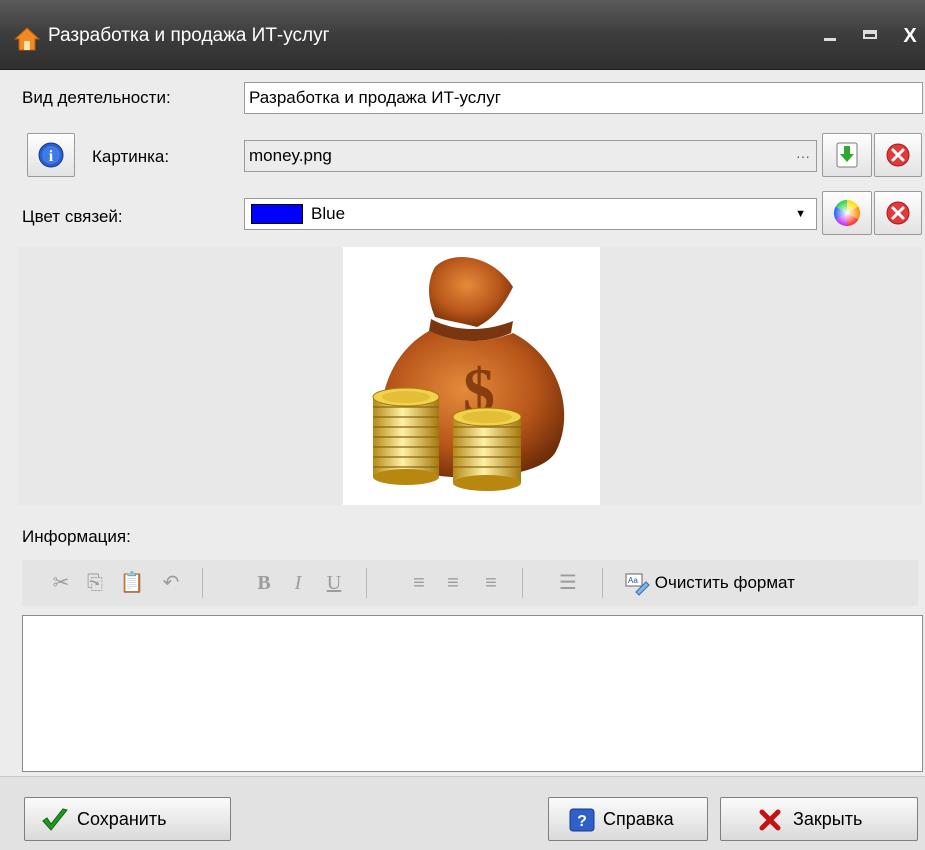  Describe the element at coordinates (72, 216) in the screenshot. I see `color-label: Цвет связей:` at that location.